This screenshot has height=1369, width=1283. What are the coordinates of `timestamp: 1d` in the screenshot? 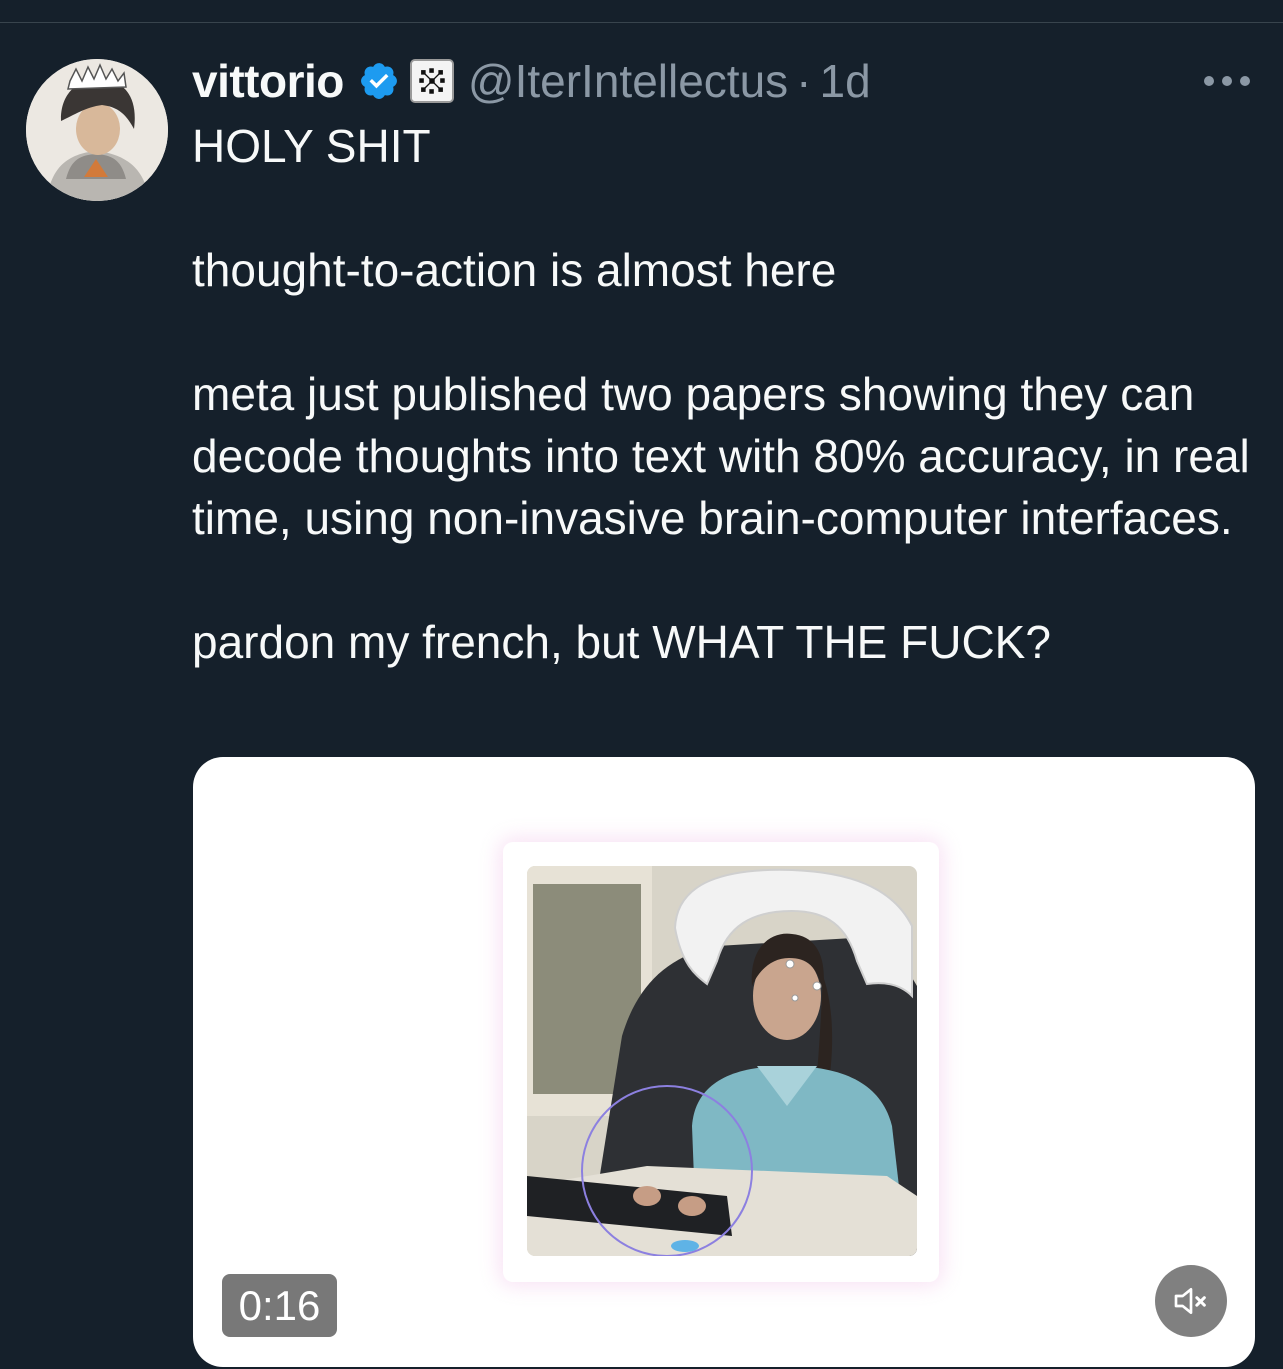 It's located at (845, 81).